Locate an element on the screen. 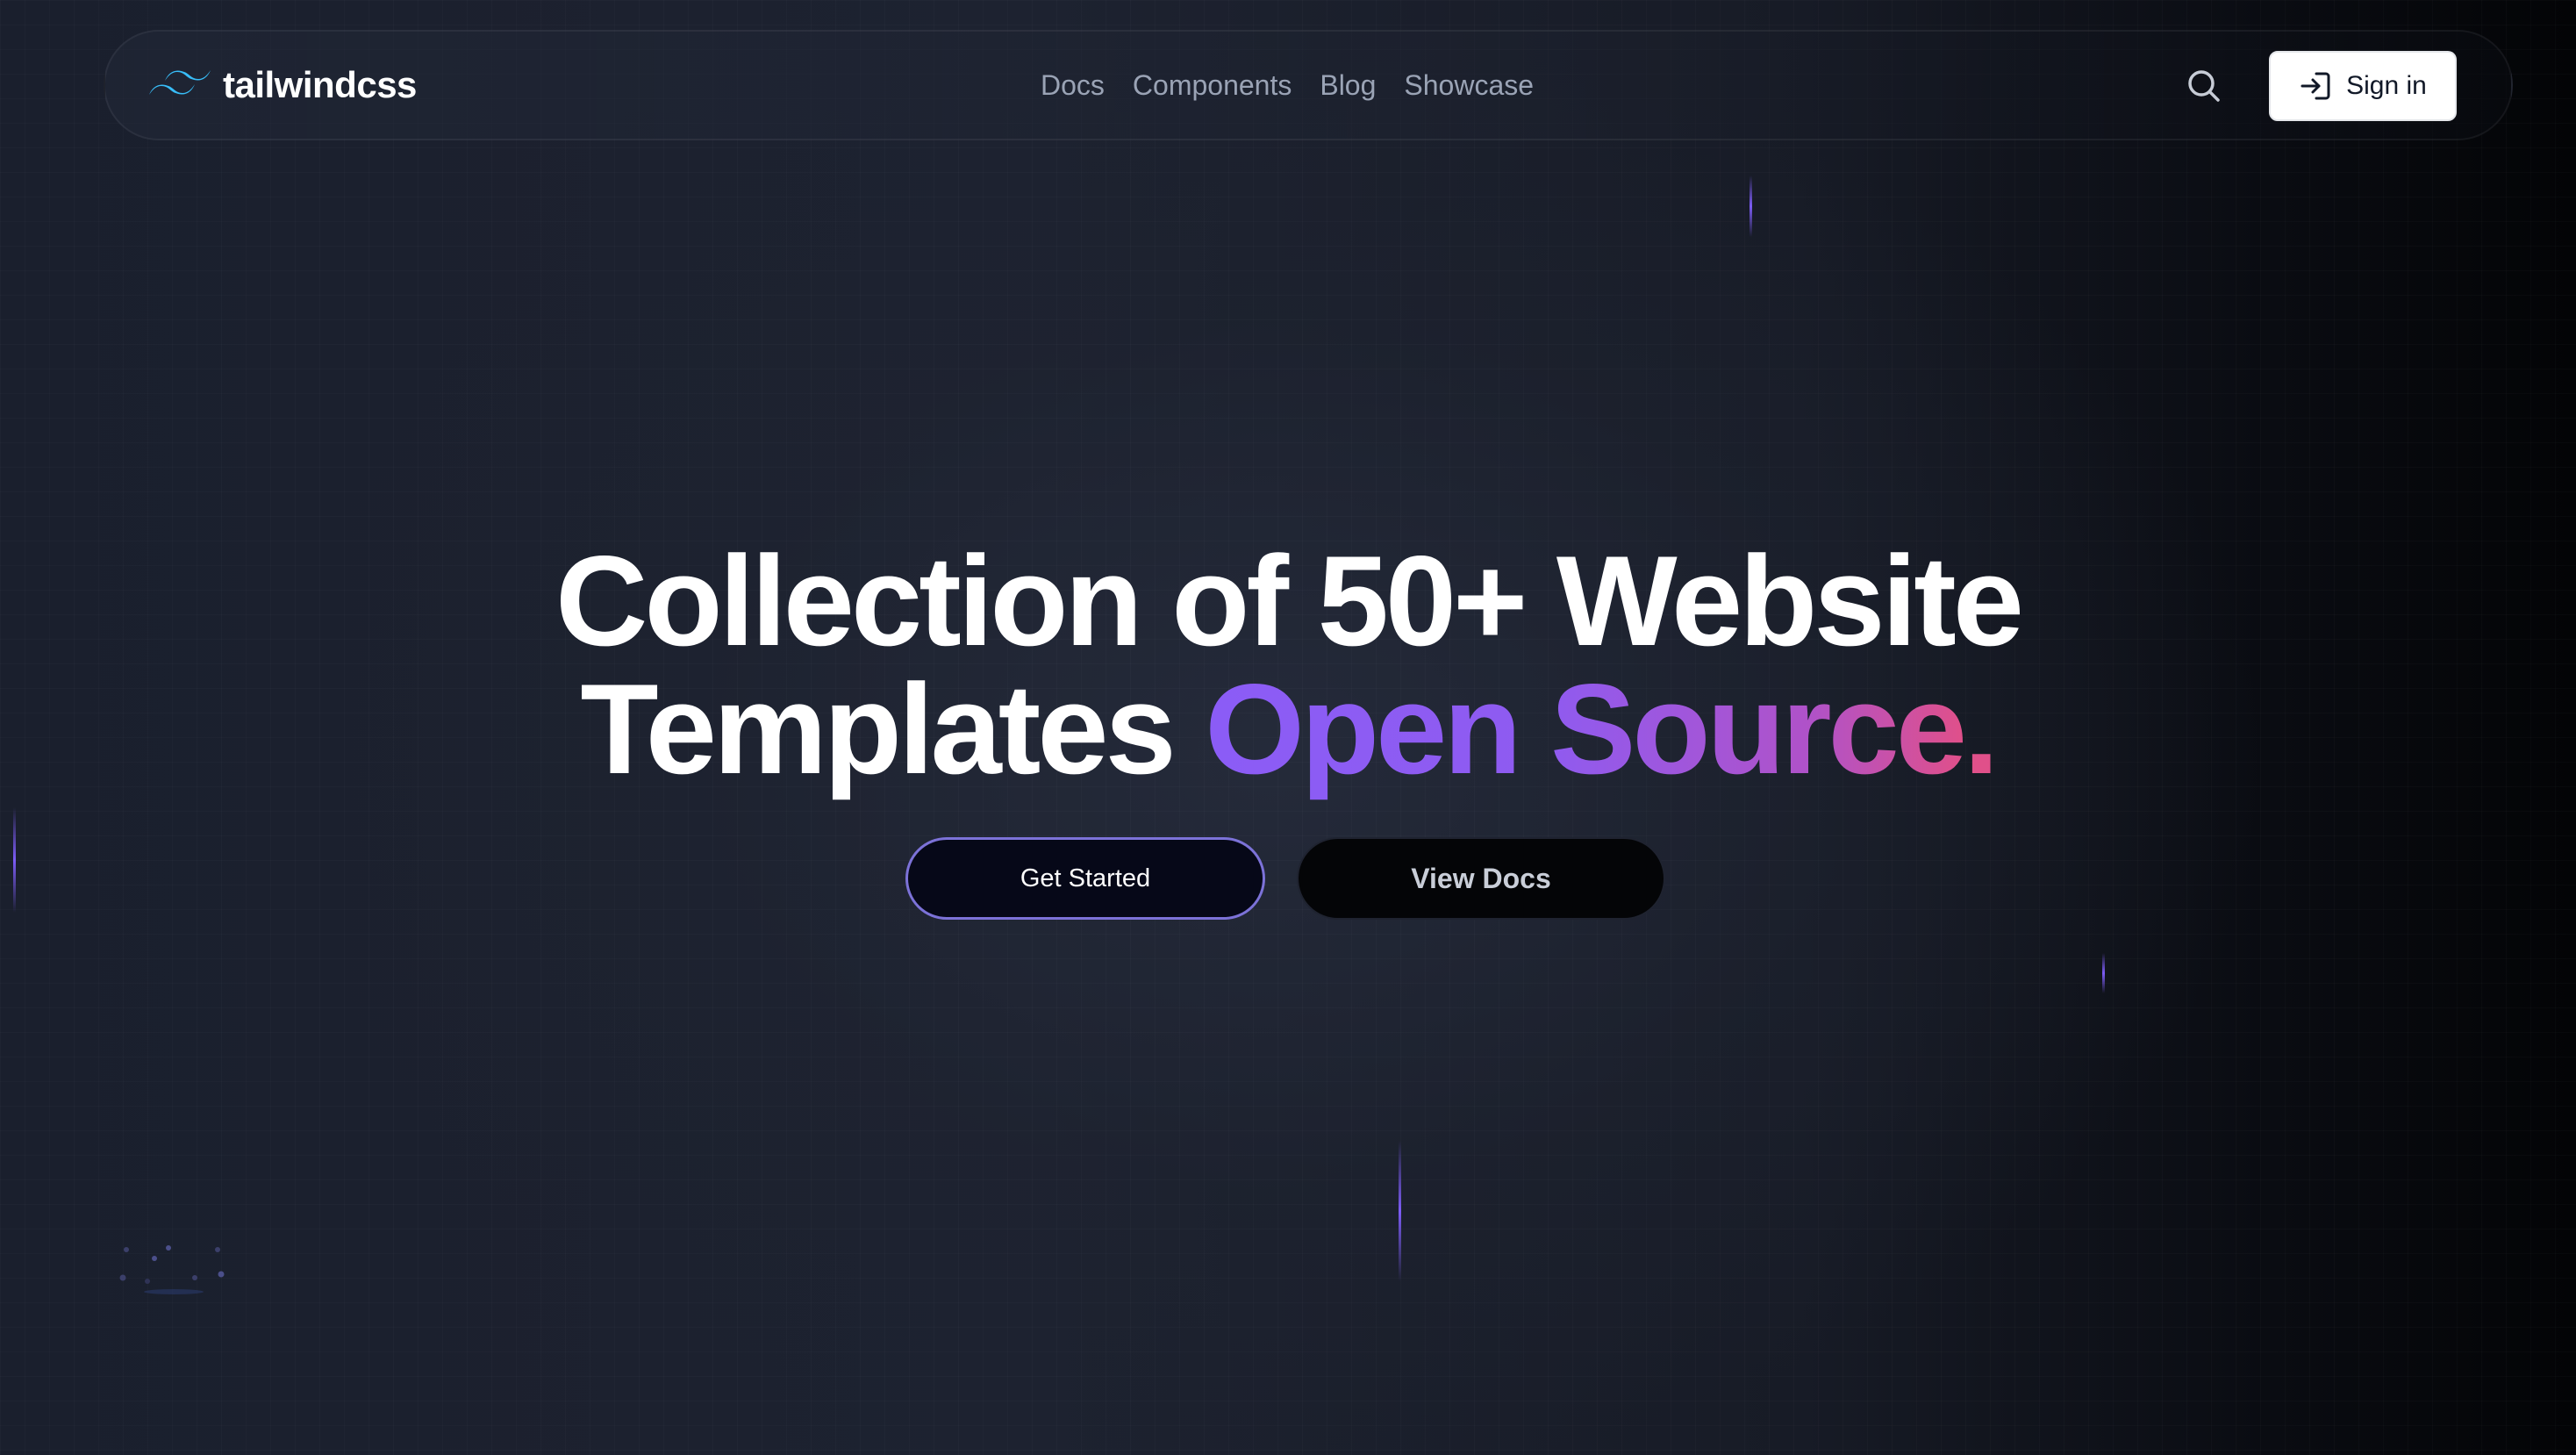 The image size is (2576, 1455). brand-logo: tailwindcss is located at coordinates (283, 85).